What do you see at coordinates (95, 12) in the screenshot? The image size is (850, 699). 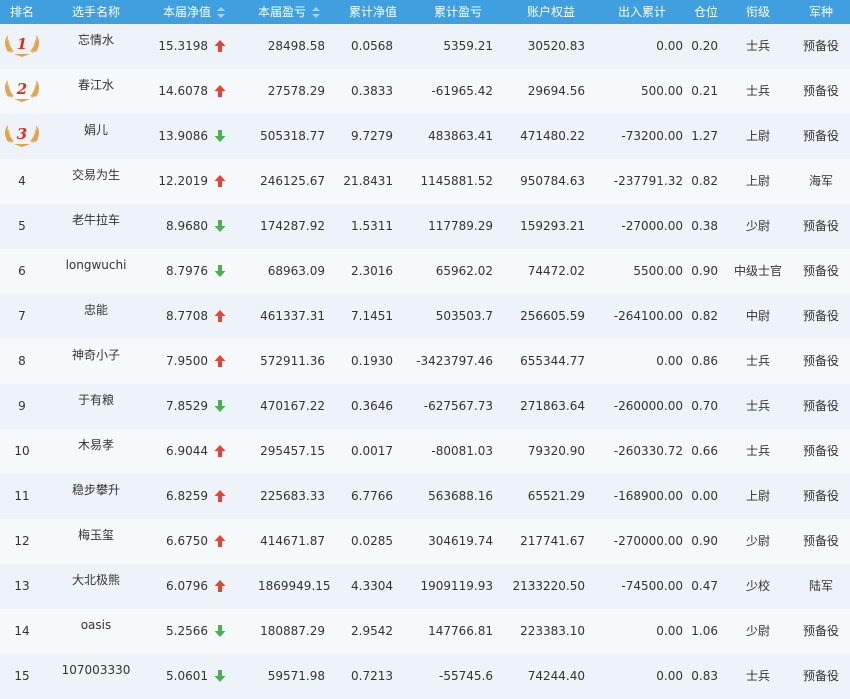 I see `header-label: 选手名称` at bounding box center [95, 12].